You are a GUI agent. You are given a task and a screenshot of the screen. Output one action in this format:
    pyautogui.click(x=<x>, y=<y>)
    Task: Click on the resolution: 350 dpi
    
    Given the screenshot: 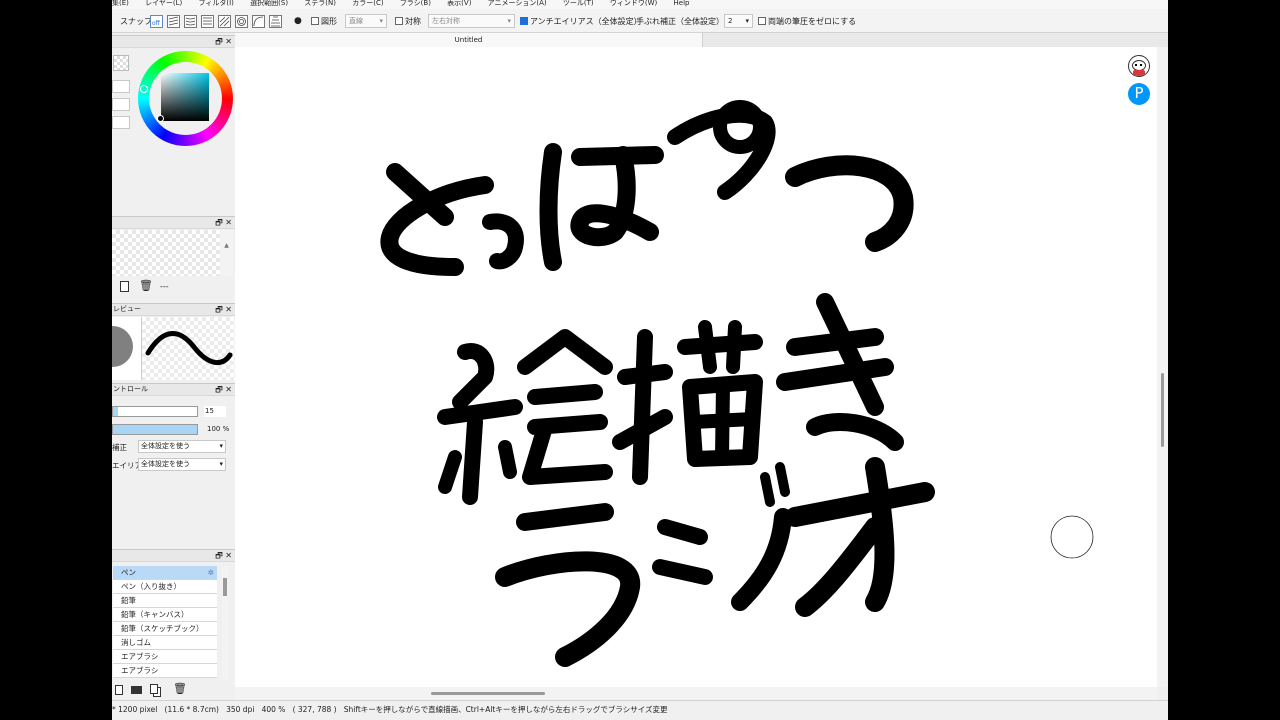 What is the action you would take?
    pyautogui.click(x=240, y=709)
    